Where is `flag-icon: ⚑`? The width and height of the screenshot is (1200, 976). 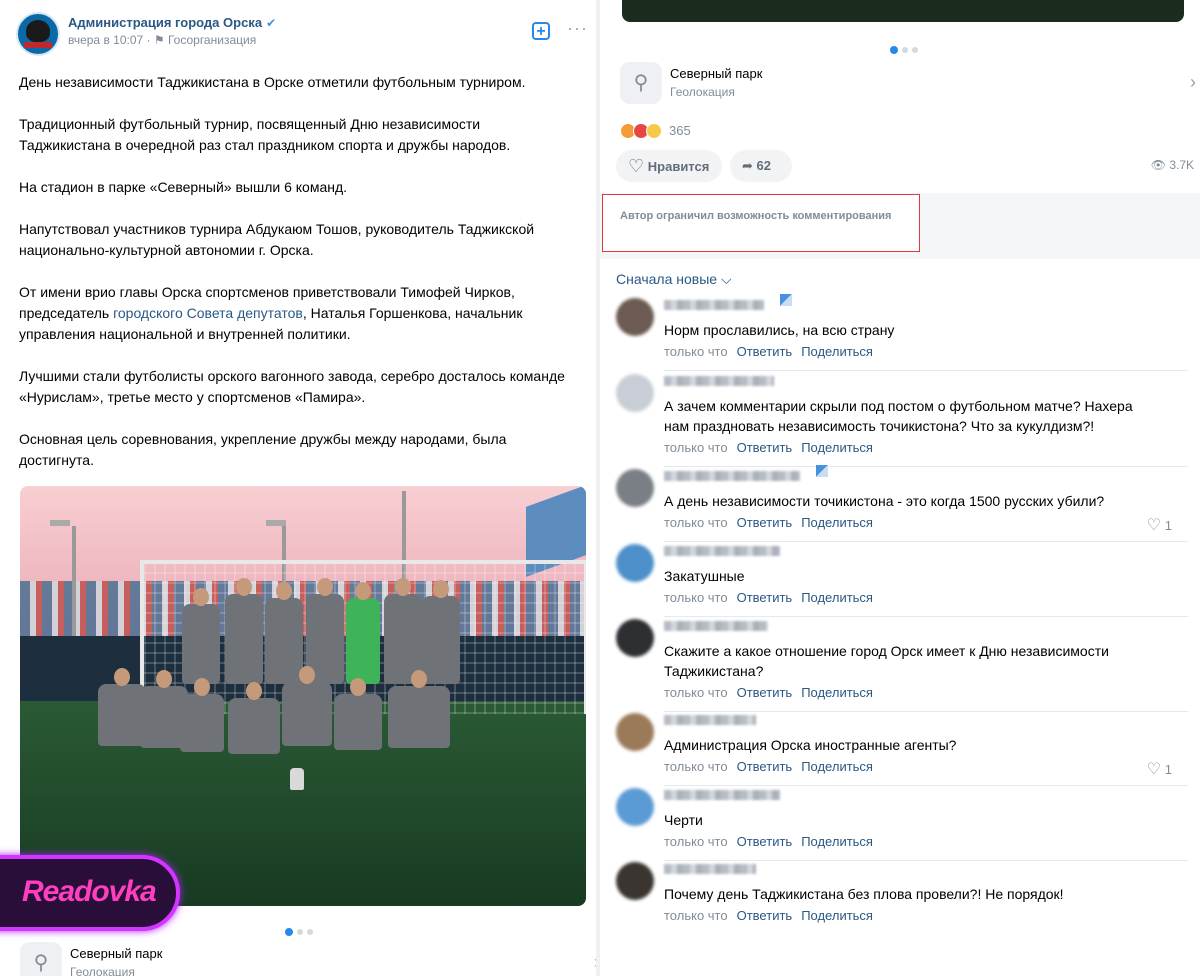 flag-icon: ⚑ is located at coordinates (159, 40).